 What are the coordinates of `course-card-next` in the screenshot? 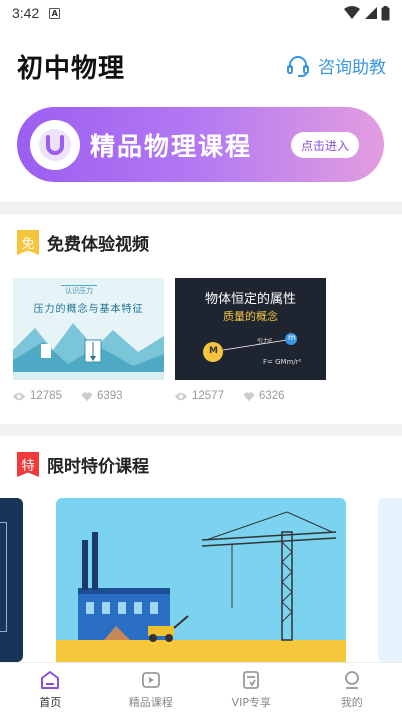 It's located at (390, 580).